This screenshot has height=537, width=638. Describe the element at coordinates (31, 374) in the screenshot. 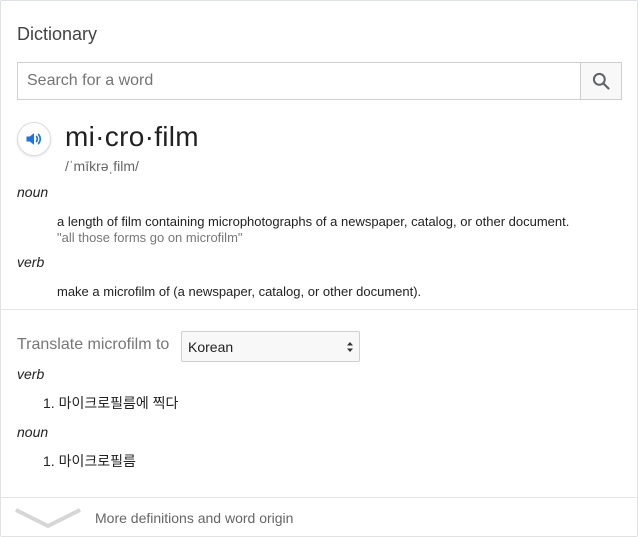

I see `translation-pos-verb: verb` at that location.